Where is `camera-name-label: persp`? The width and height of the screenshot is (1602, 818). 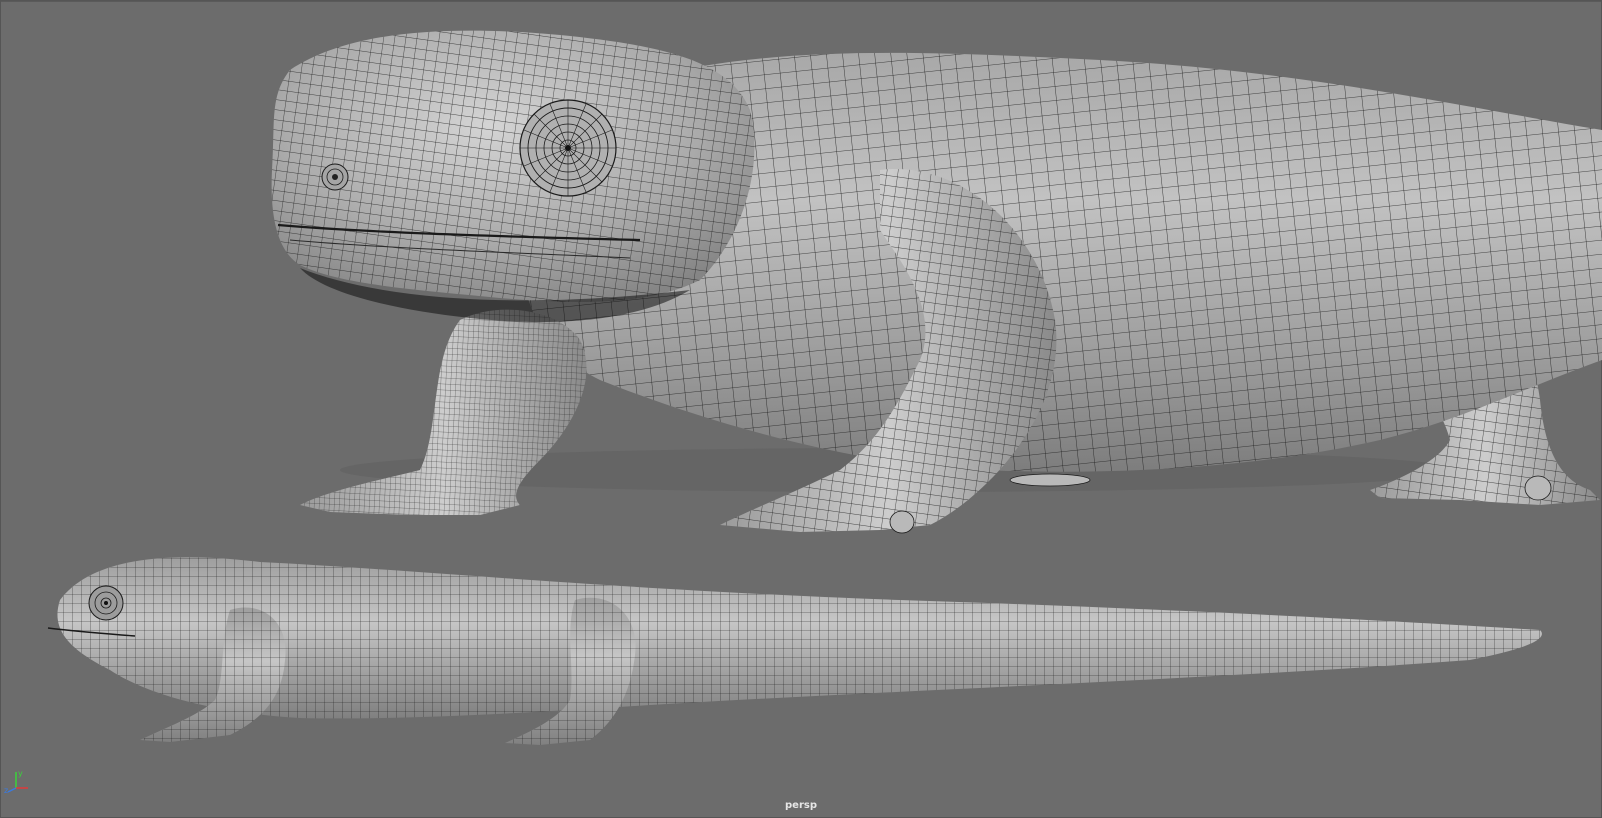 camera-name-label: persp is located at coordinates (801, 805).